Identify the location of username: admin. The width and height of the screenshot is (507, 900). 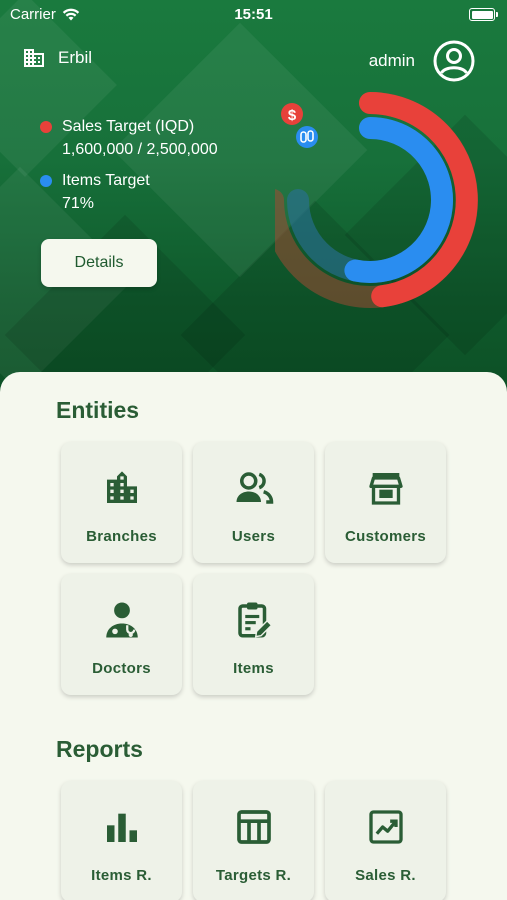
(391, 60).